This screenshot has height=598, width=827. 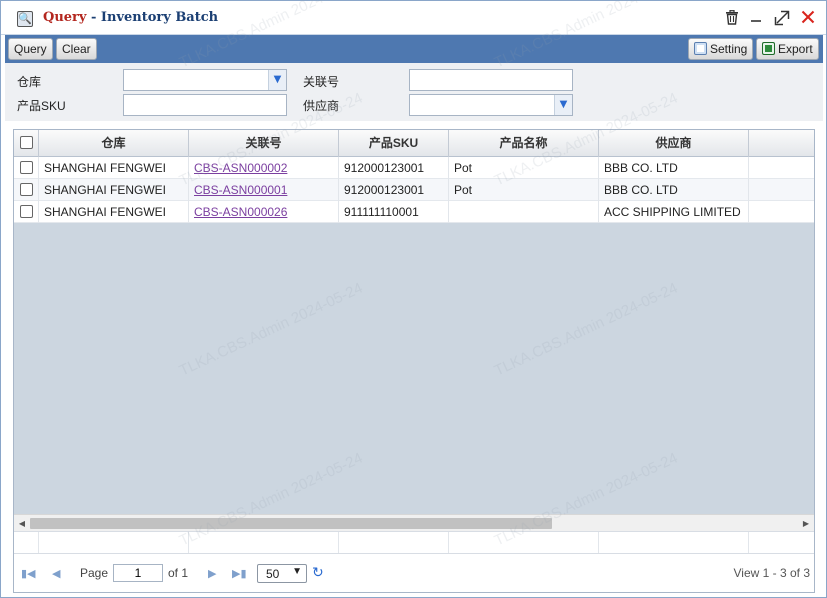 I want to click on page-size-select: 50 ▼, so click(x=282, y=573).